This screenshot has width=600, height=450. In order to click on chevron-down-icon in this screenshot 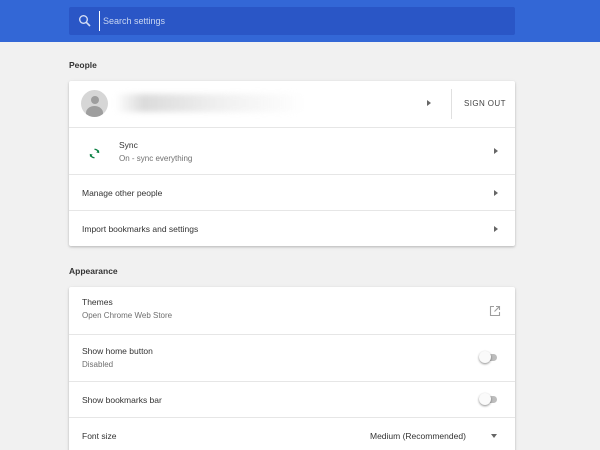, I will do `click(494, 436)`.